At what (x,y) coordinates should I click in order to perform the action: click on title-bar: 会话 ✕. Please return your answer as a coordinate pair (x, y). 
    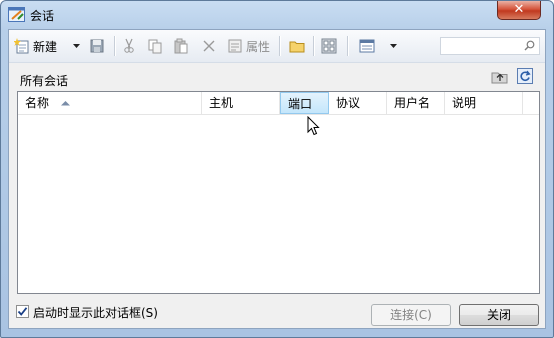
    Looking at the image, I should click on (277, 15).